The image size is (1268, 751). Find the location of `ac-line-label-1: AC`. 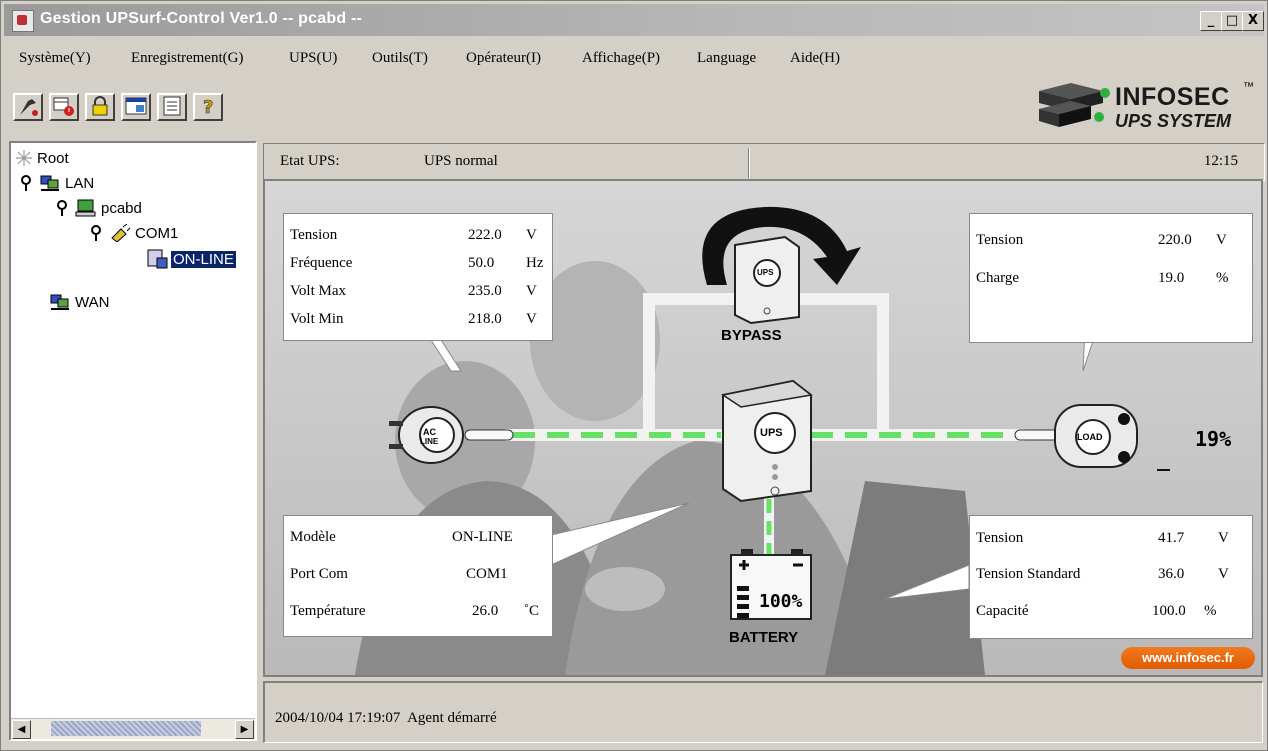

ac-line-label-1: AC is located at coordinates (429, 432).